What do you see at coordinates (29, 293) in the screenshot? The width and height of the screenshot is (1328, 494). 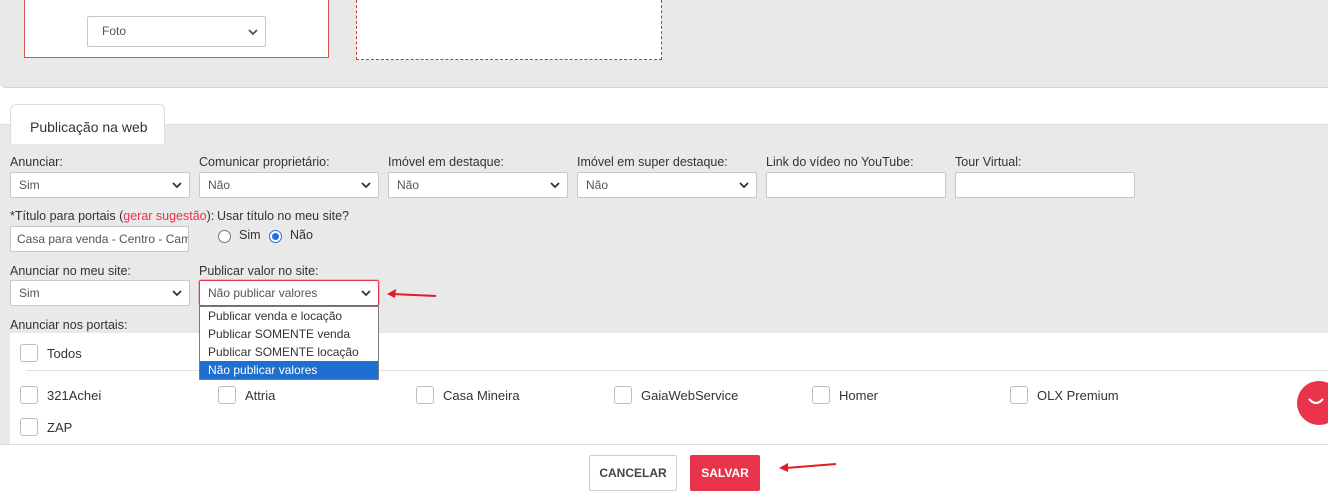 I see `meu-site-value: Sim` at bounding box center [29, 293].